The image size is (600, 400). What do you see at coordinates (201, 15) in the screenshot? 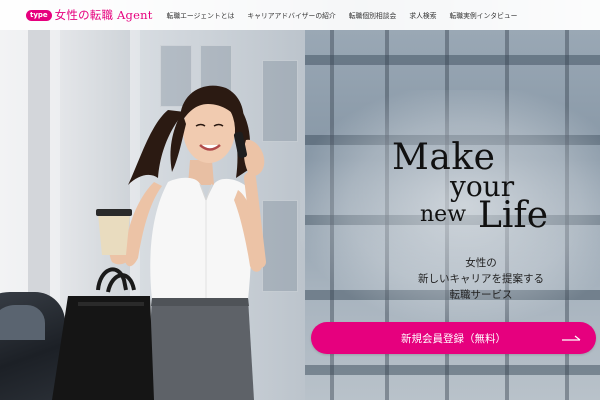
I see `nav-item-about-agent: 転職エージェントとは` at bounding box center [201, 15].